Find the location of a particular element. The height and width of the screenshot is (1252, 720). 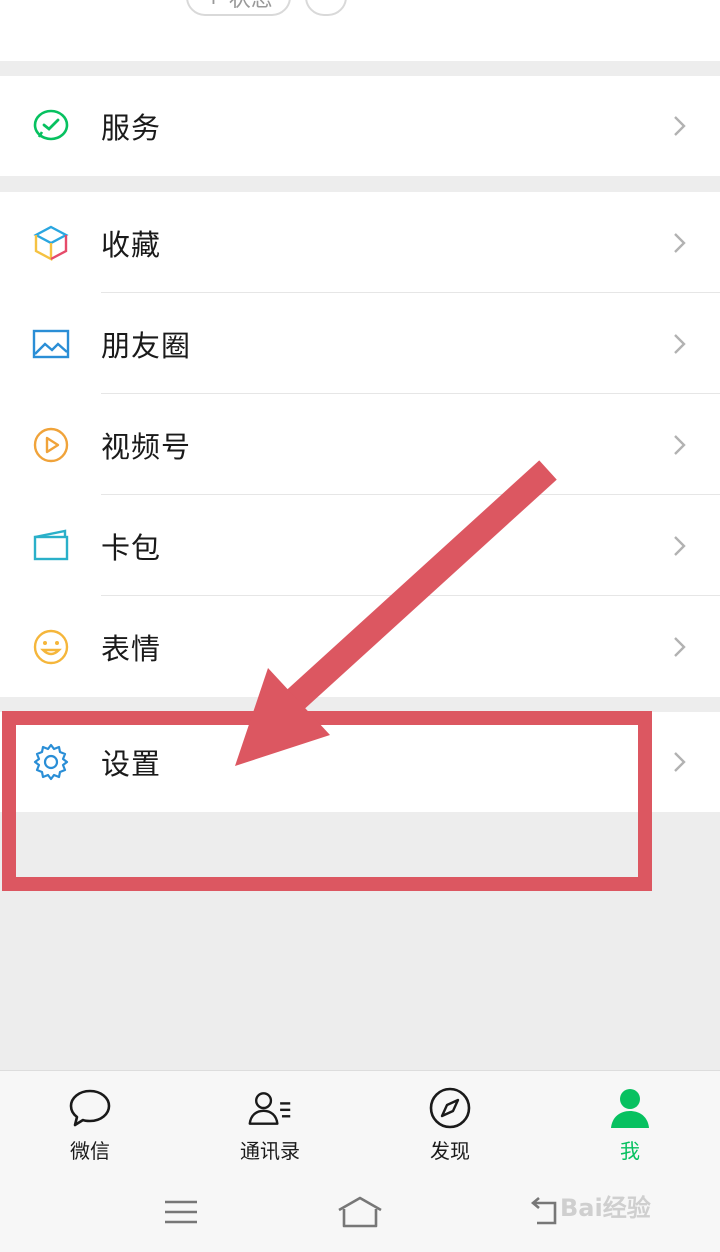

home-nav-button is located at coordinates (360, 1212).